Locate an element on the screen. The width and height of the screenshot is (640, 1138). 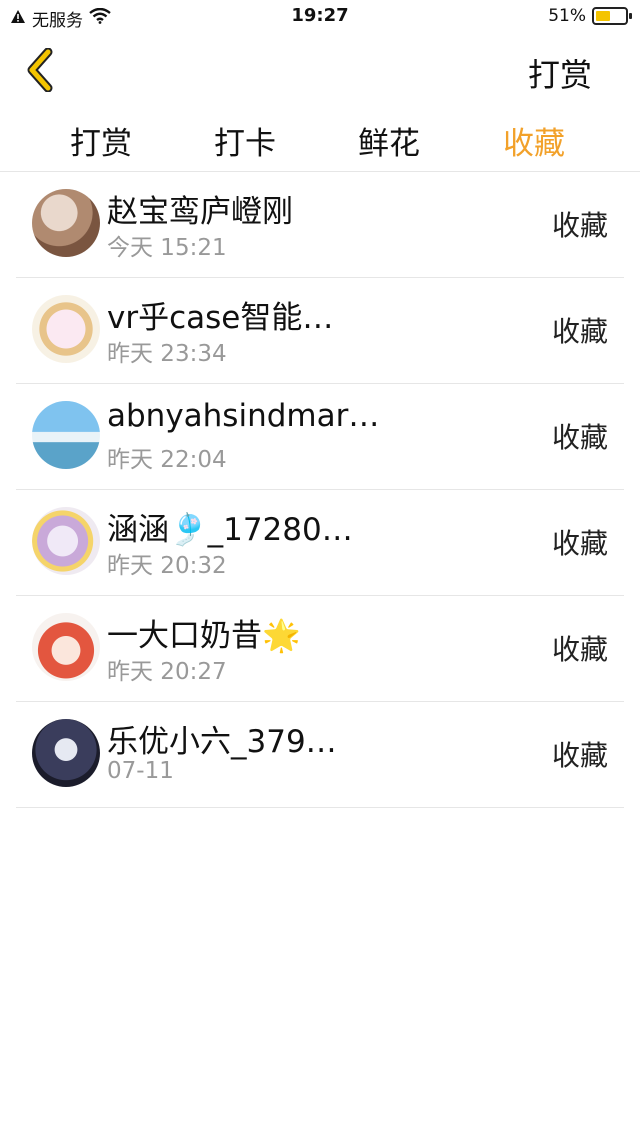
tab-bar: 打赏 打卡 鲜花 收藏 is located at coordinates (320, 141).